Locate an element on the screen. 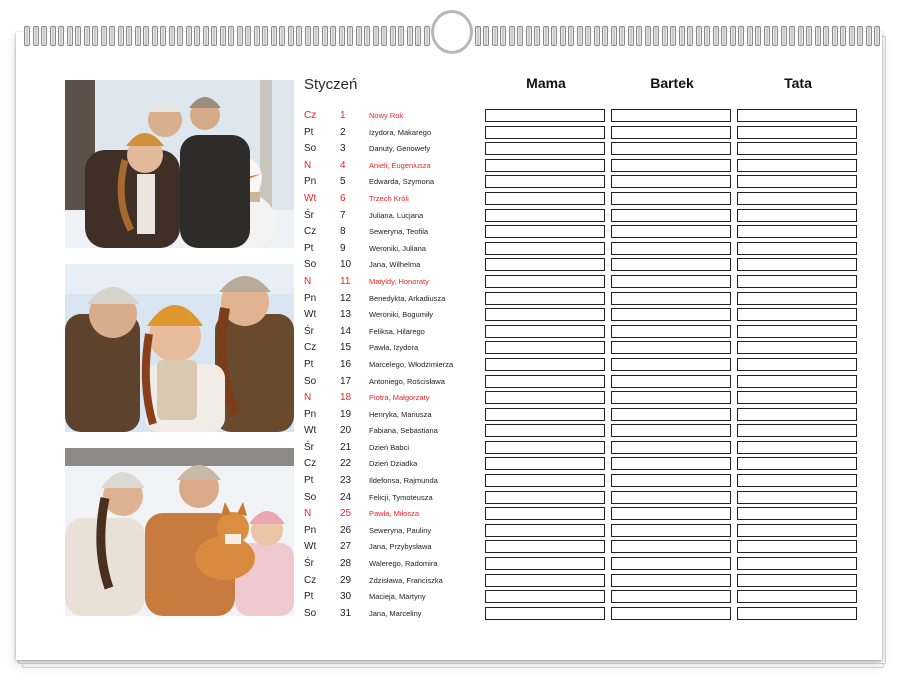 The width and height of the screenshot is (900, 686). day-number: 13 is located at coordinates (346, 315).